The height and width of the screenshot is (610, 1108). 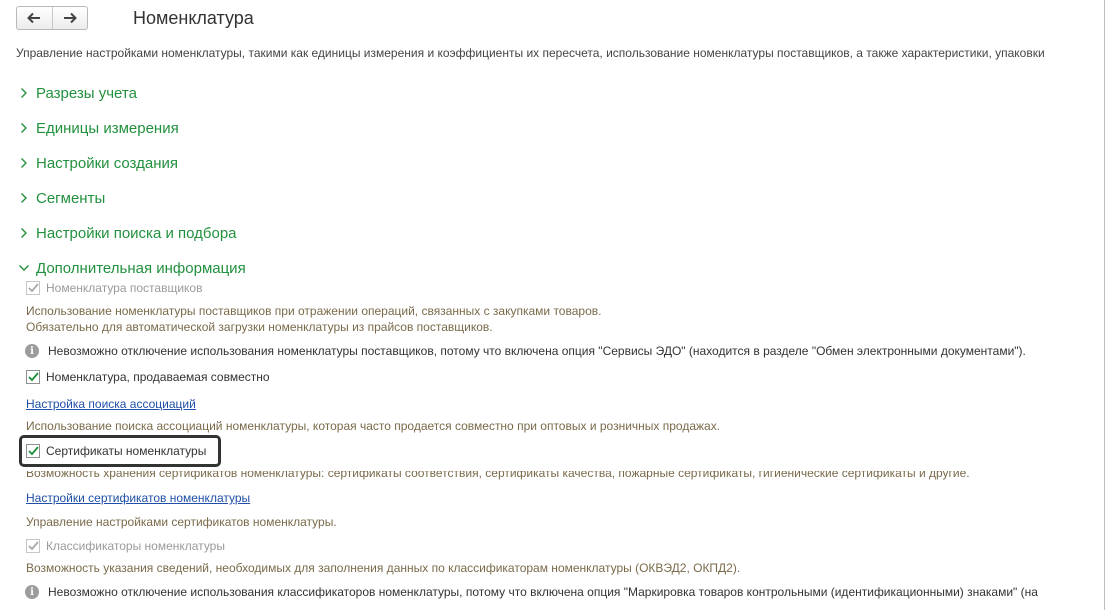 What do you see at coordinates (554, 20) in the screenshot?
I see `top-bar: Номенклатура` at bounding box center [554, 20].